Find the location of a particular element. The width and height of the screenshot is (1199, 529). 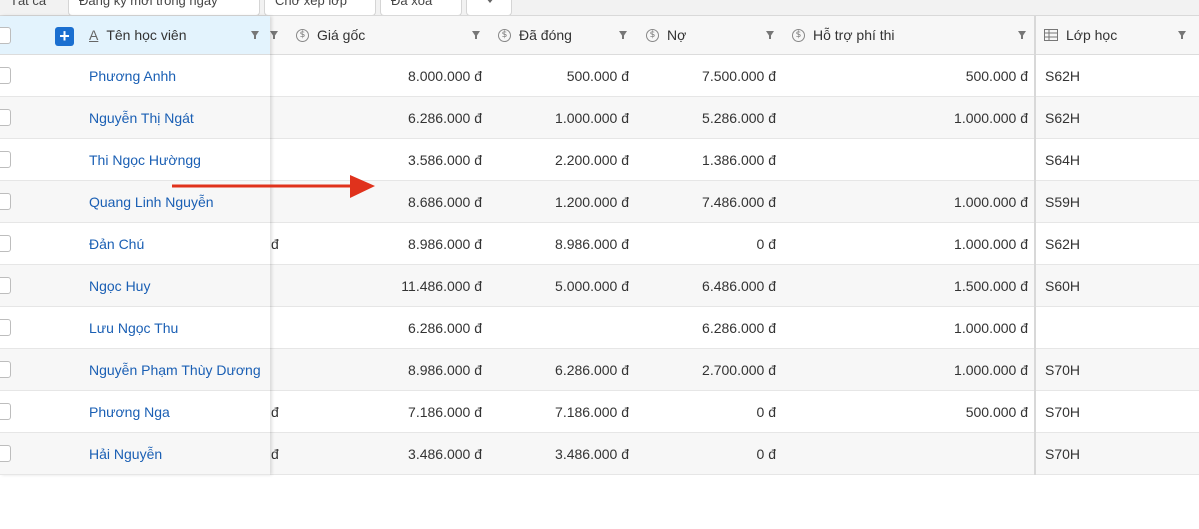

cell-gia-goc: 11.486.000 đ is located at coordinates (441, 286).